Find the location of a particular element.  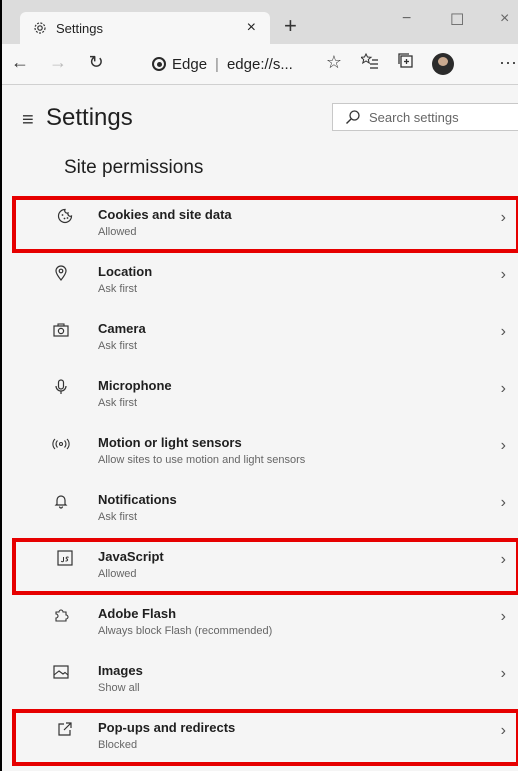

more-menu-icon: ··· is located at coordinates (507, 62).